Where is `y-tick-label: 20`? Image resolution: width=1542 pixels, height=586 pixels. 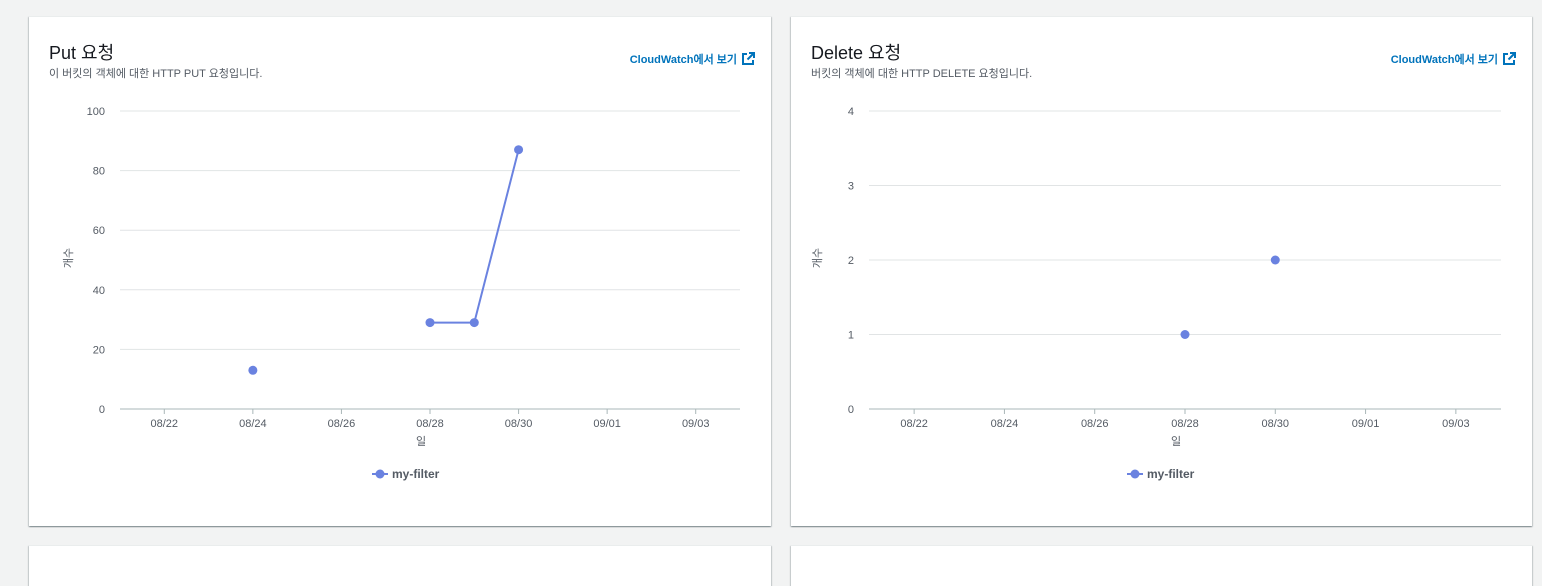 y-tick-label: 20 is located at coordinates (99, 350).